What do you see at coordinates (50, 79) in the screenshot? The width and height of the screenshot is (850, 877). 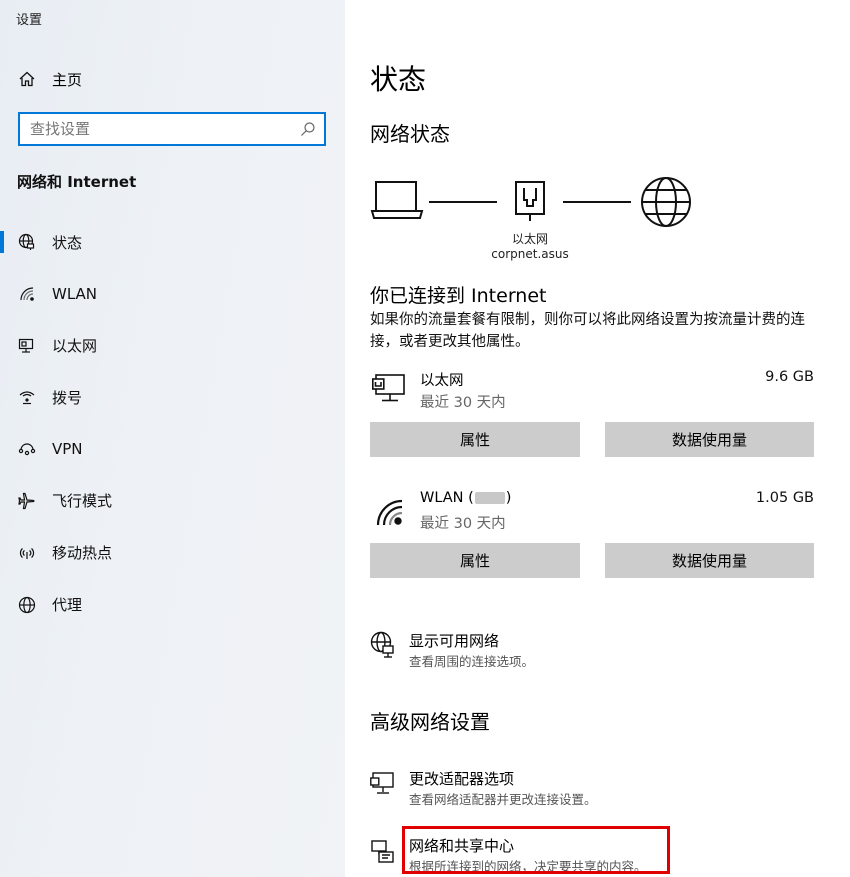 I see `home-nav-item: 主页` at bounding box center [50, 79].